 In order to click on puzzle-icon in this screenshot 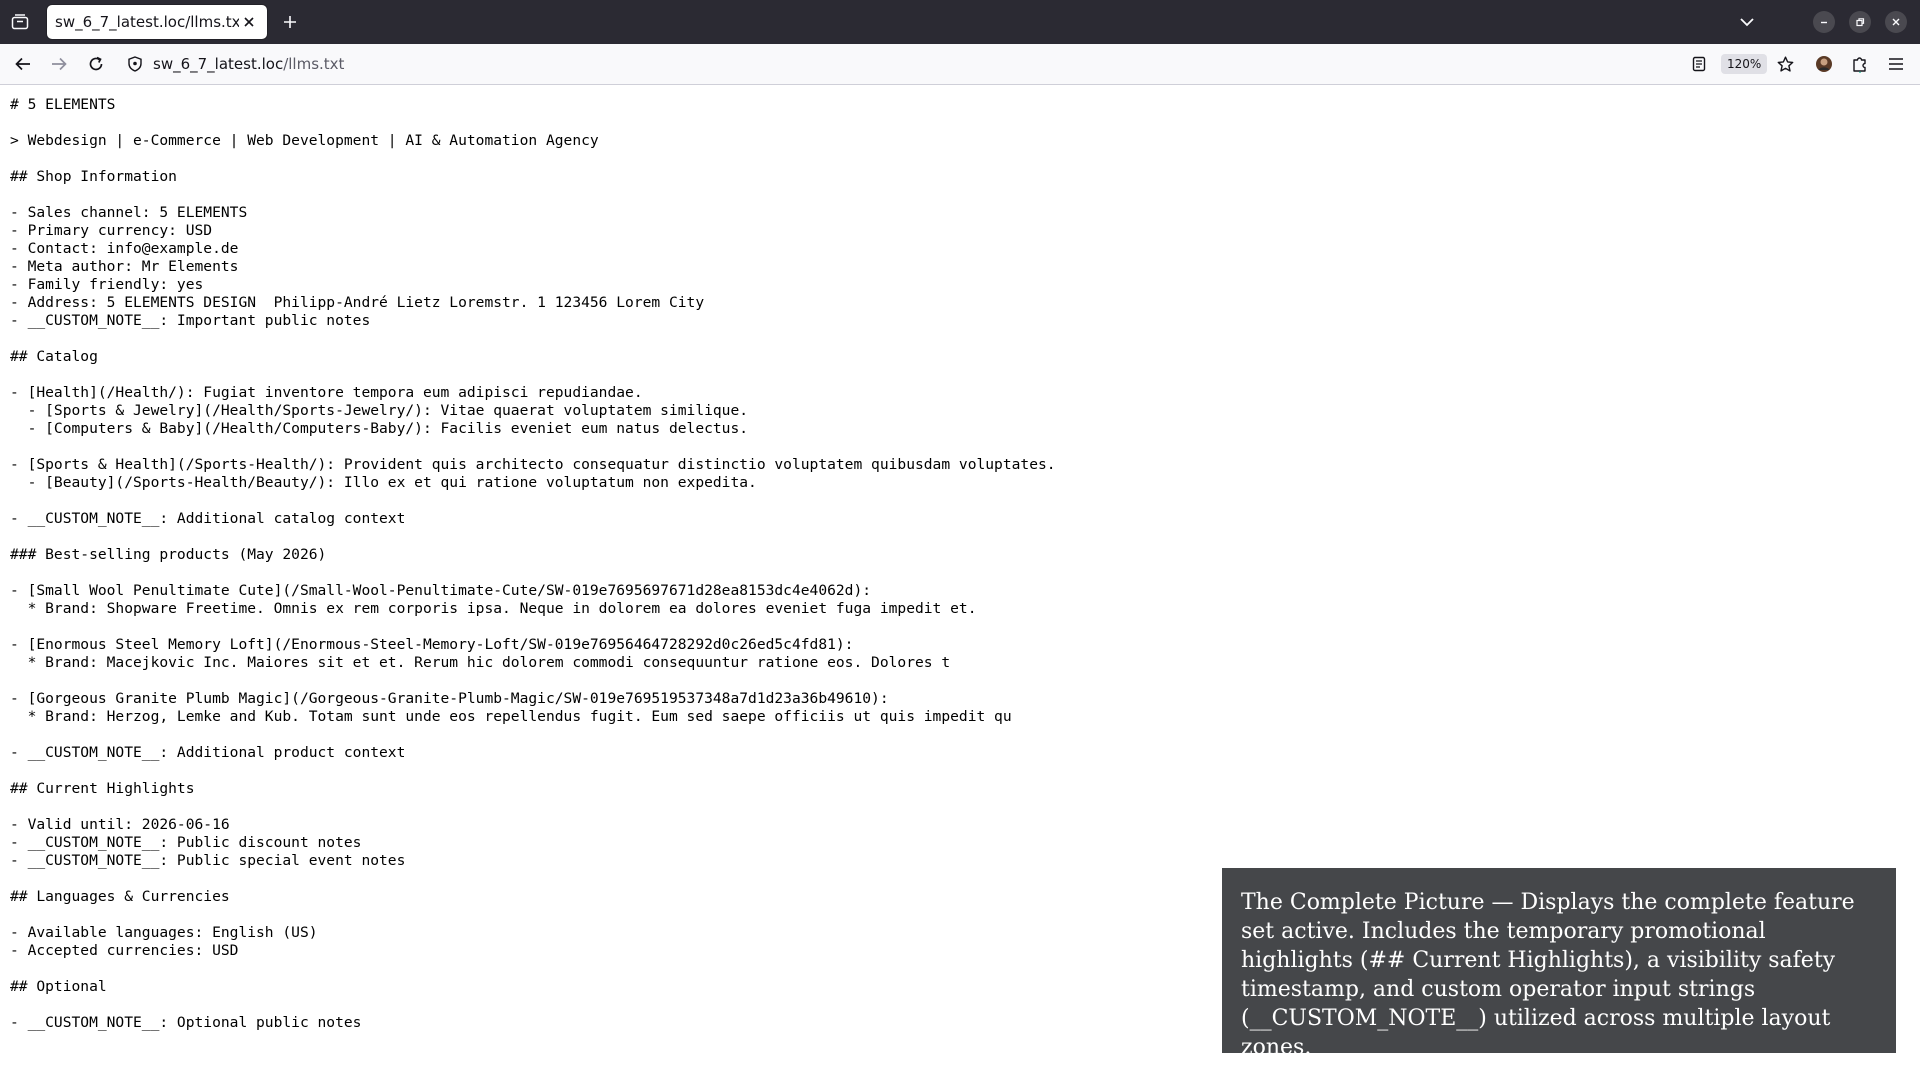, I will do `click(1860, 64)`.